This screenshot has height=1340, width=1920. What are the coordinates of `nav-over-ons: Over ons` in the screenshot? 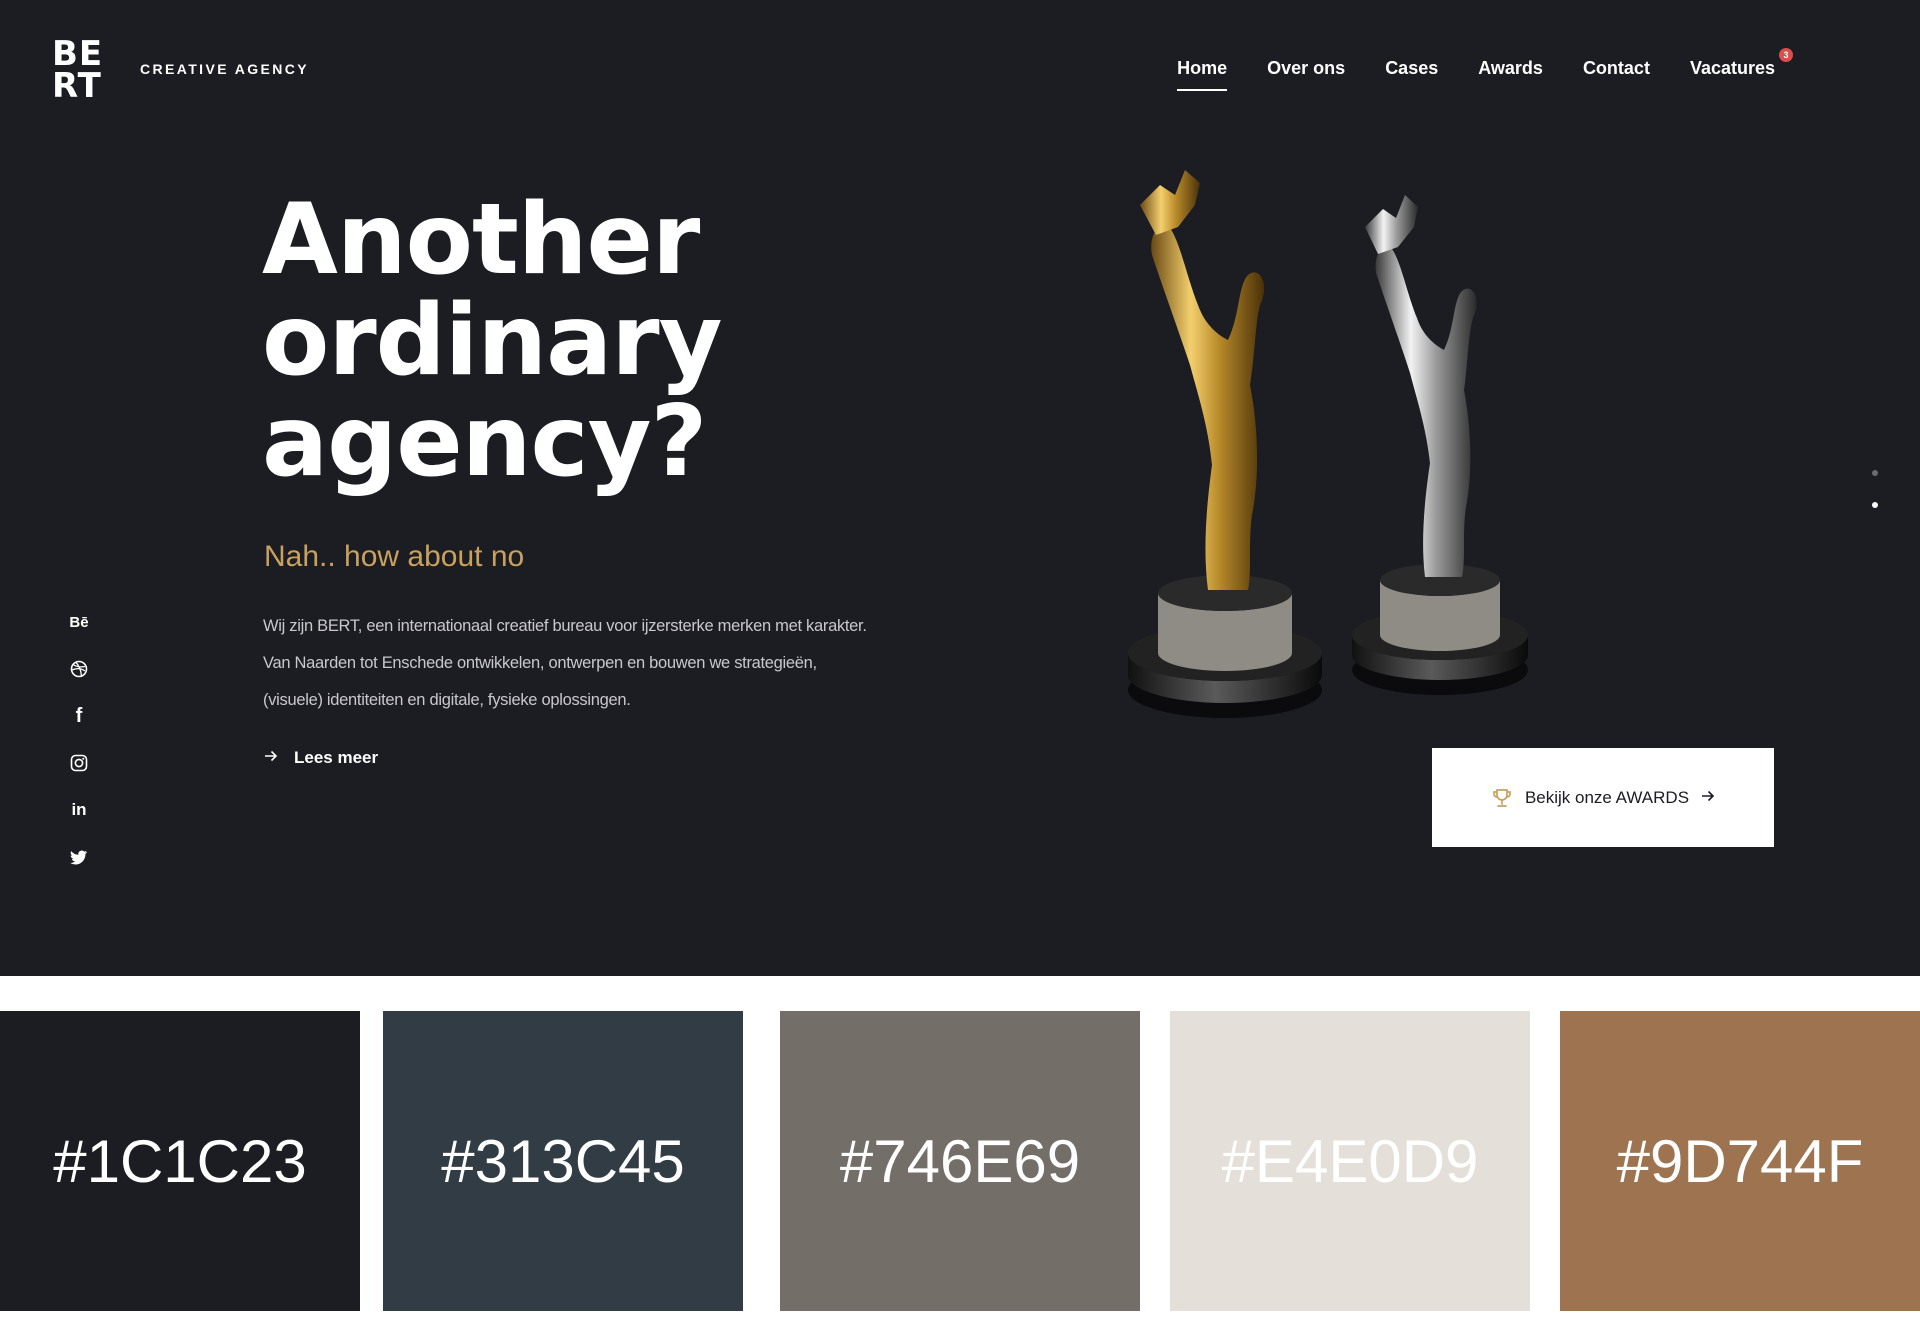 It's located at (1306, 74).